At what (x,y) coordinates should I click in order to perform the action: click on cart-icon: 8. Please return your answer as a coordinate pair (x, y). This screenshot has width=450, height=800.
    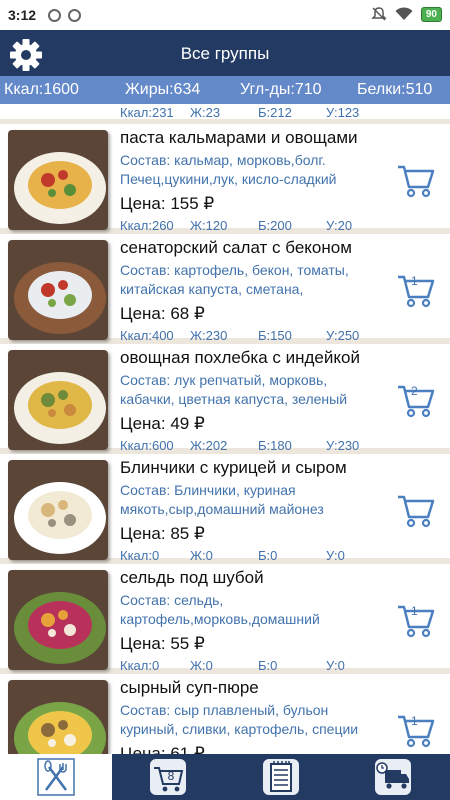
    Looking at the image, I should click on (168, 777).